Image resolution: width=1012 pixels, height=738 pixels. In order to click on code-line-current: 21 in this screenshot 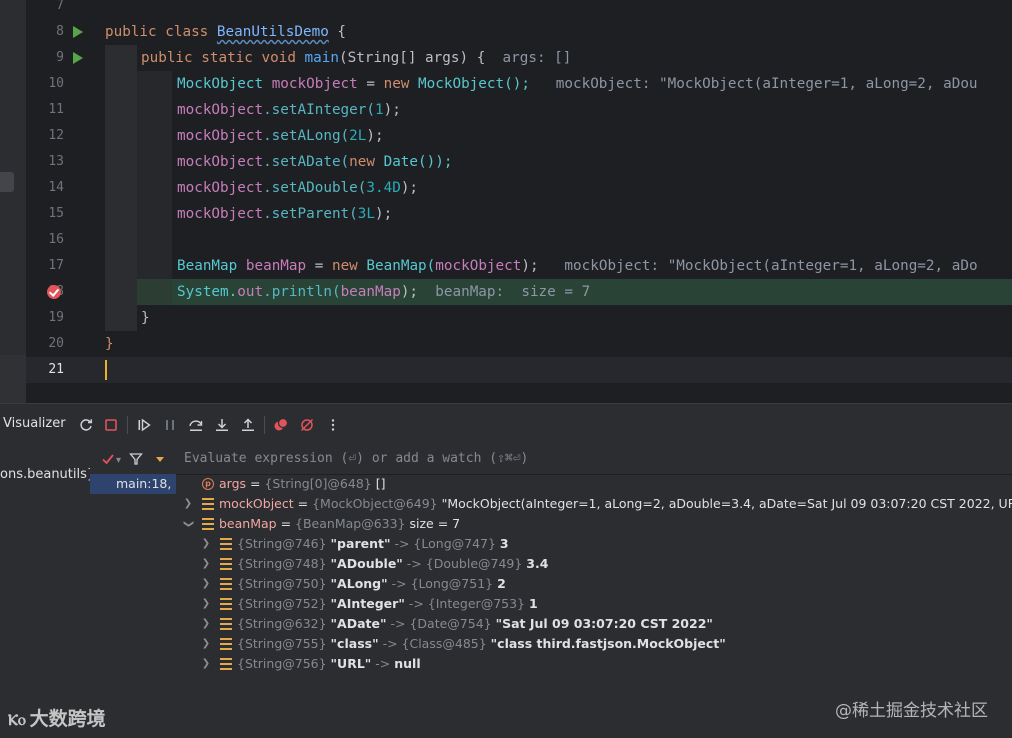, I will do `click(519, 370)`.